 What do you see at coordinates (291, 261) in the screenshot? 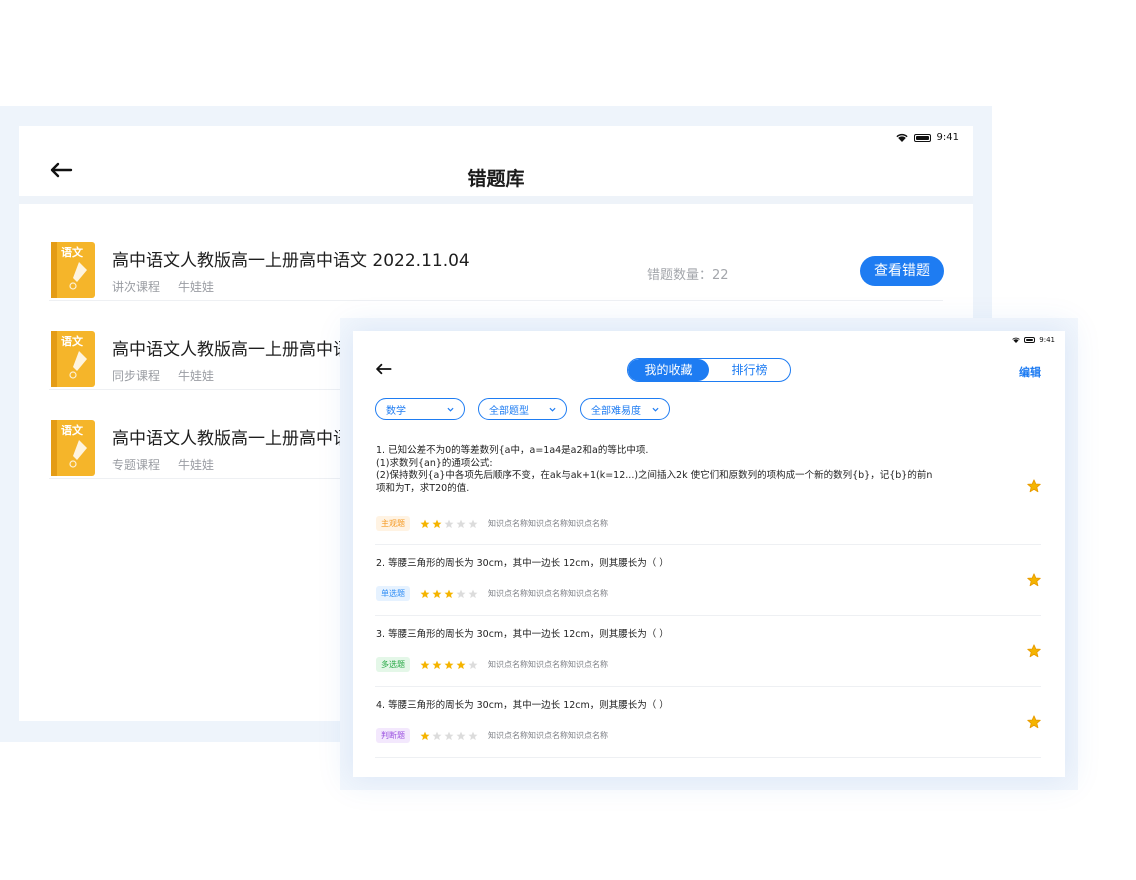
I see `course-title: 高中语文人教版高一上册高中语文 2022.11.04` at bounding box center [291, 261].